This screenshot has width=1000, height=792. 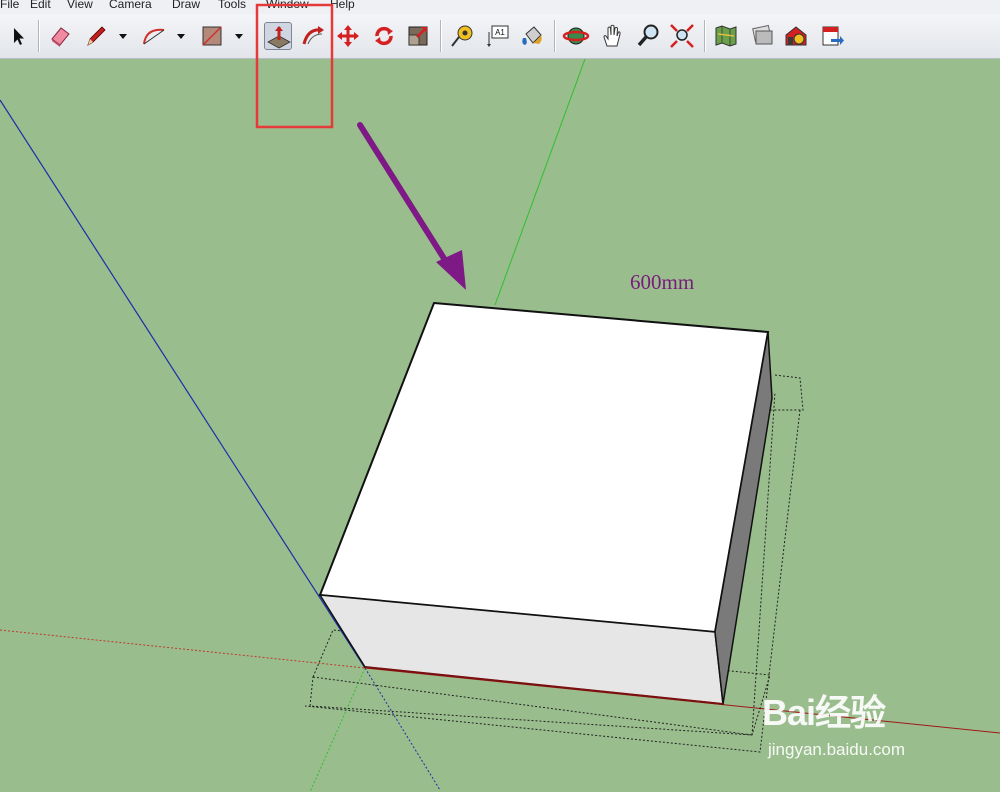 I want to click on watermark: Bai经验 jingyan.baidu.com, so click(x=877, y=729).